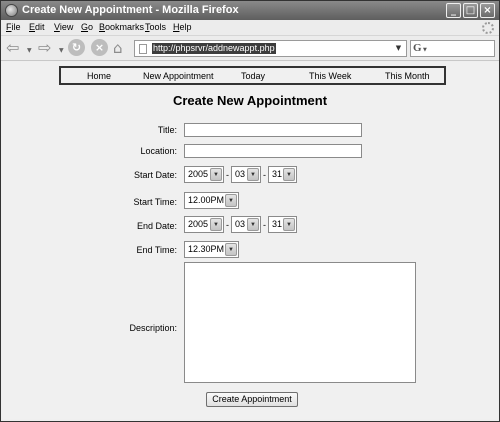 The width and height of the screenshot is (500, 422). What do you see at coordinates (44, 48) in the screenshot?
I see `forward-icon: ⇨` at bounding box center [44, 48].